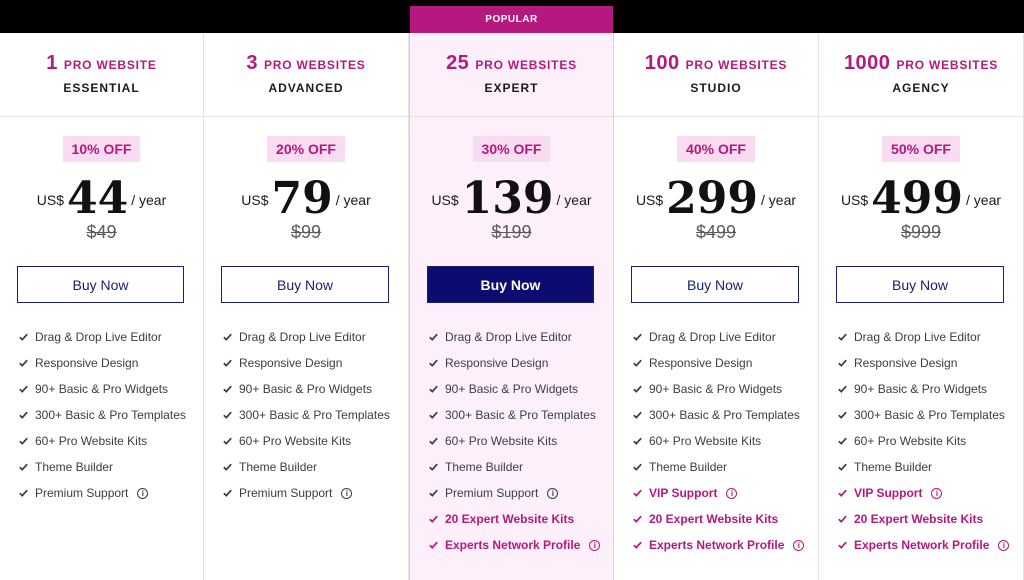 Image resolution: width=1024 pixels, height=580 pixels. Describe the element at coordinates (252, 63) in the screenshot. I see `sites-count: 3` at that location.